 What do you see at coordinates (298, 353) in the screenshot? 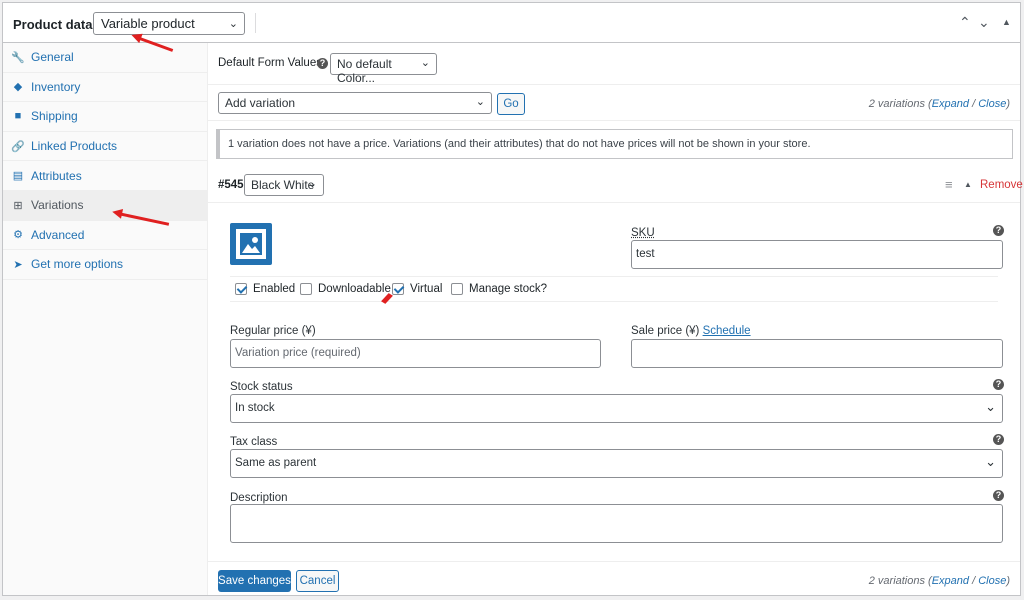
I see `regular-price-placeholder: Variation price (required)` at bounding box center [298, 353].